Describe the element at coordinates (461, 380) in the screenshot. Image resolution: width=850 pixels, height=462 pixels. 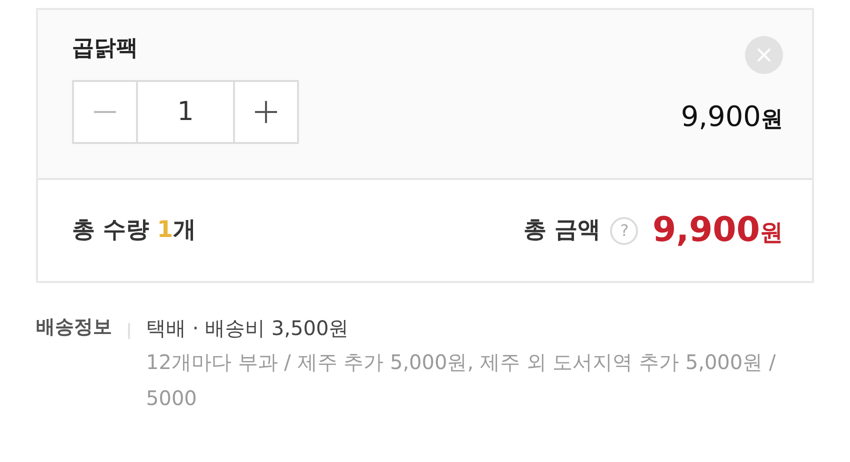
I see `delivery-detail: 12개마다 부과 / 제주 추가 5,000원, 제주 외 도서지역 추가 5,000원 / 5000` at that location.